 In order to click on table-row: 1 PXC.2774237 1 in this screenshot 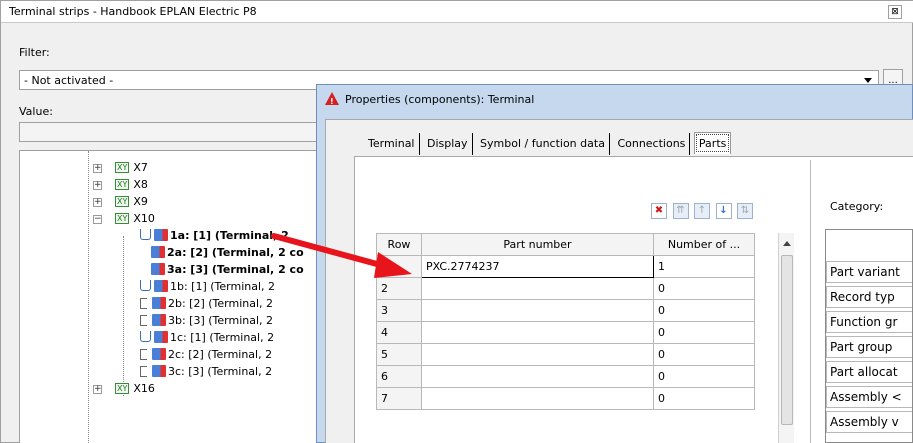, I will do `click(565, 266)`.